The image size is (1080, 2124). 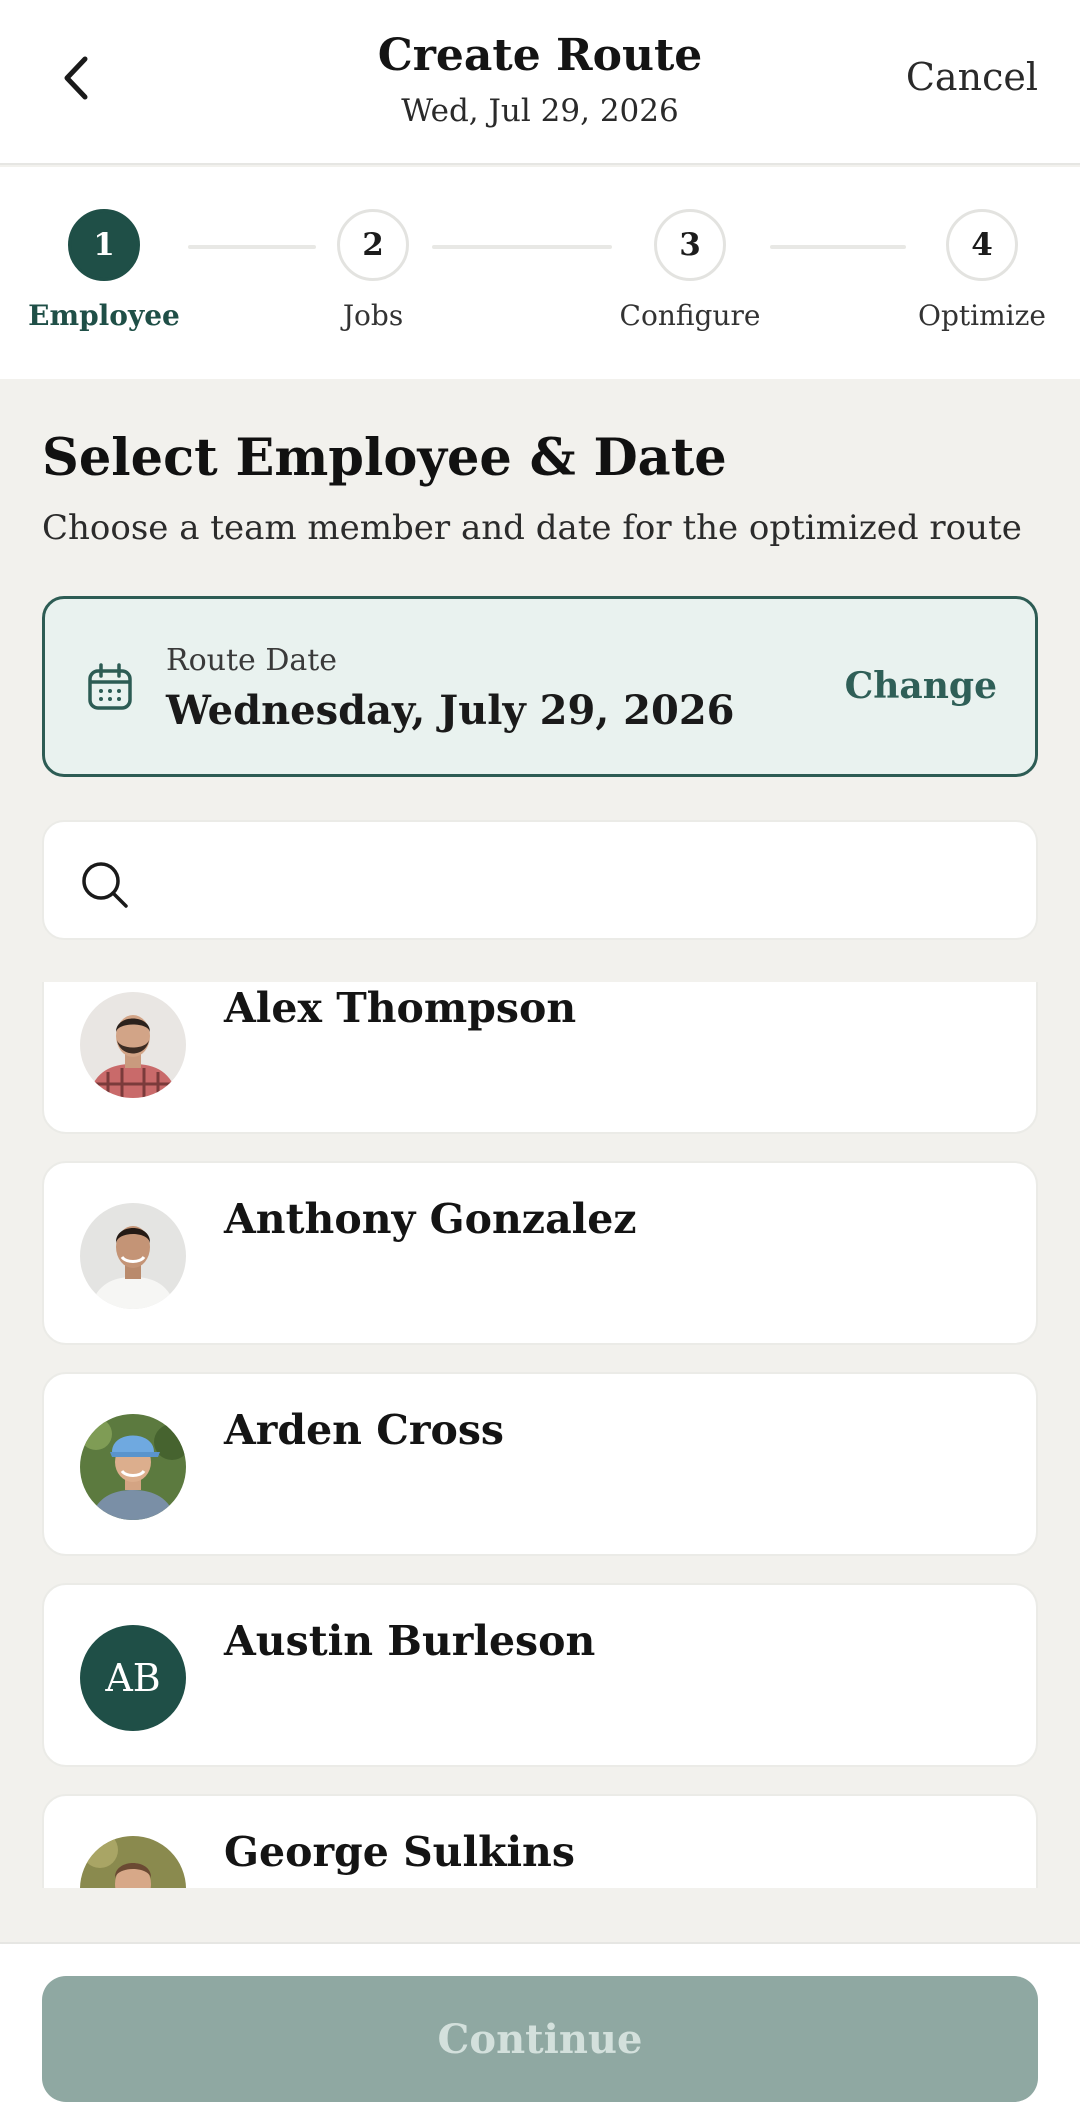 What do you see at coordinates (133, 1678) in the screenshot?
I see `avatar-initials: AB` at bounding box center [133, 1678].